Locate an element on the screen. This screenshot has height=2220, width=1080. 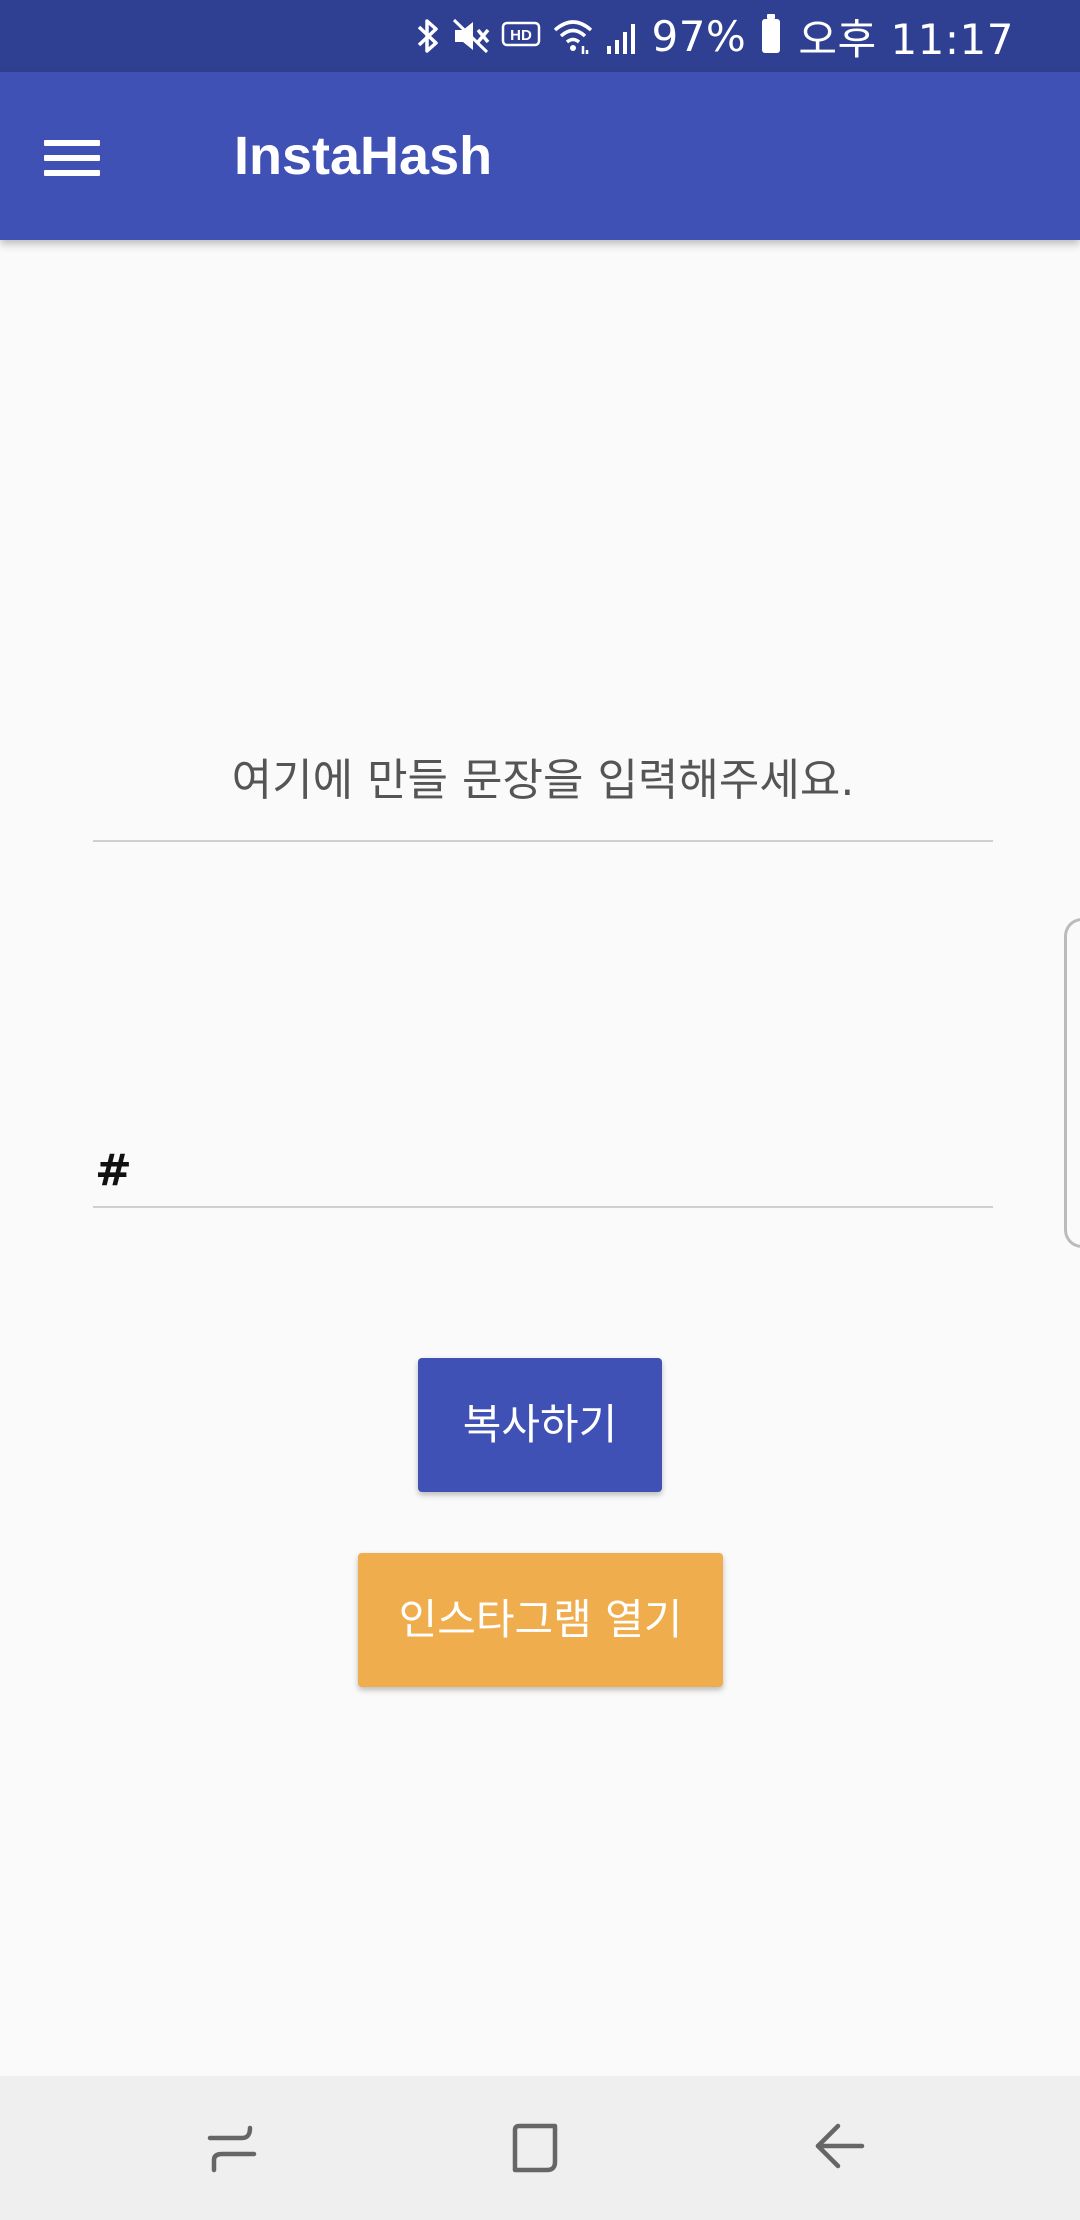
wifi-icon is located at coordinates (573, 37).